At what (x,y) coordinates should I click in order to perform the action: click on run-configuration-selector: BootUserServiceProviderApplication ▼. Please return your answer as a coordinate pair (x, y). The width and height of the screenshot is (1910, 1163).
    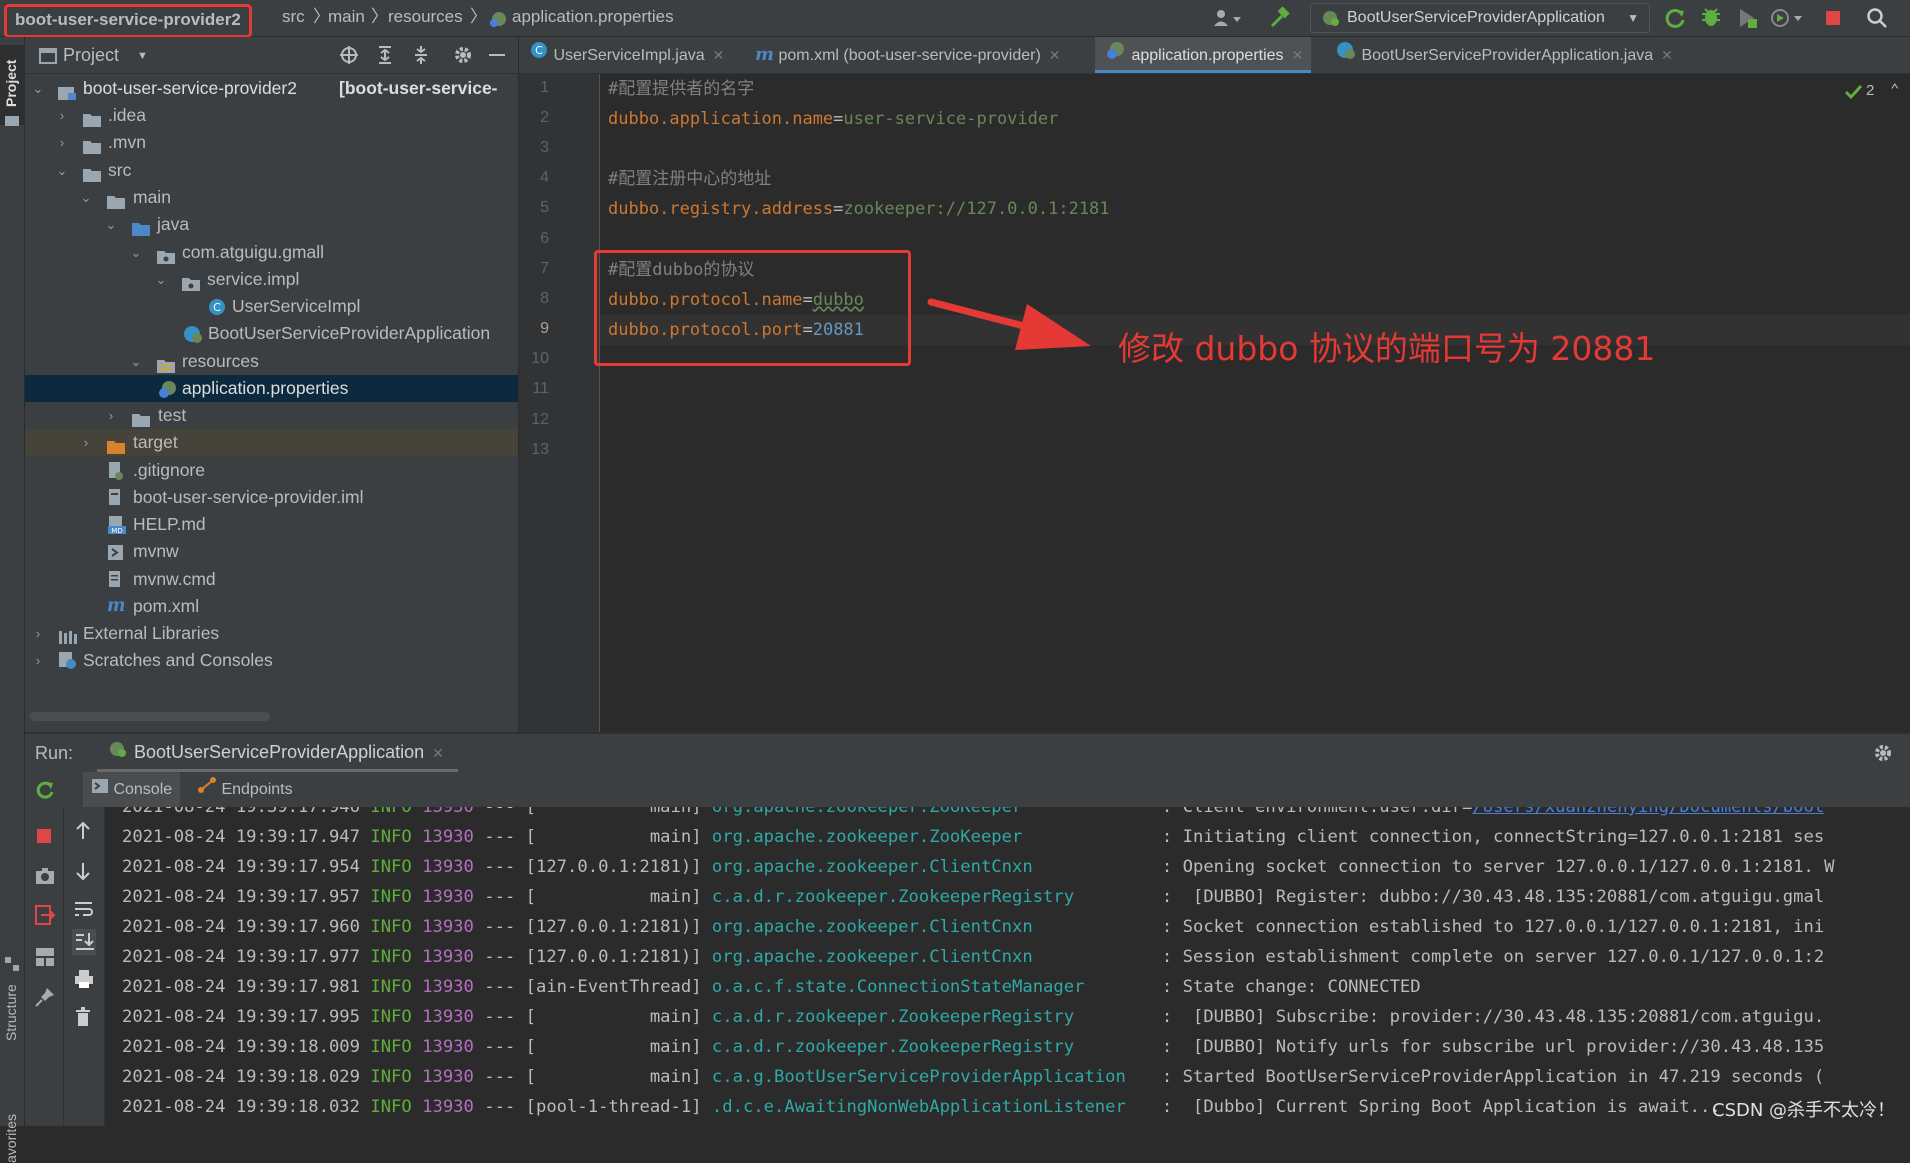
    Looking at the image, I should click on (1480, 18).